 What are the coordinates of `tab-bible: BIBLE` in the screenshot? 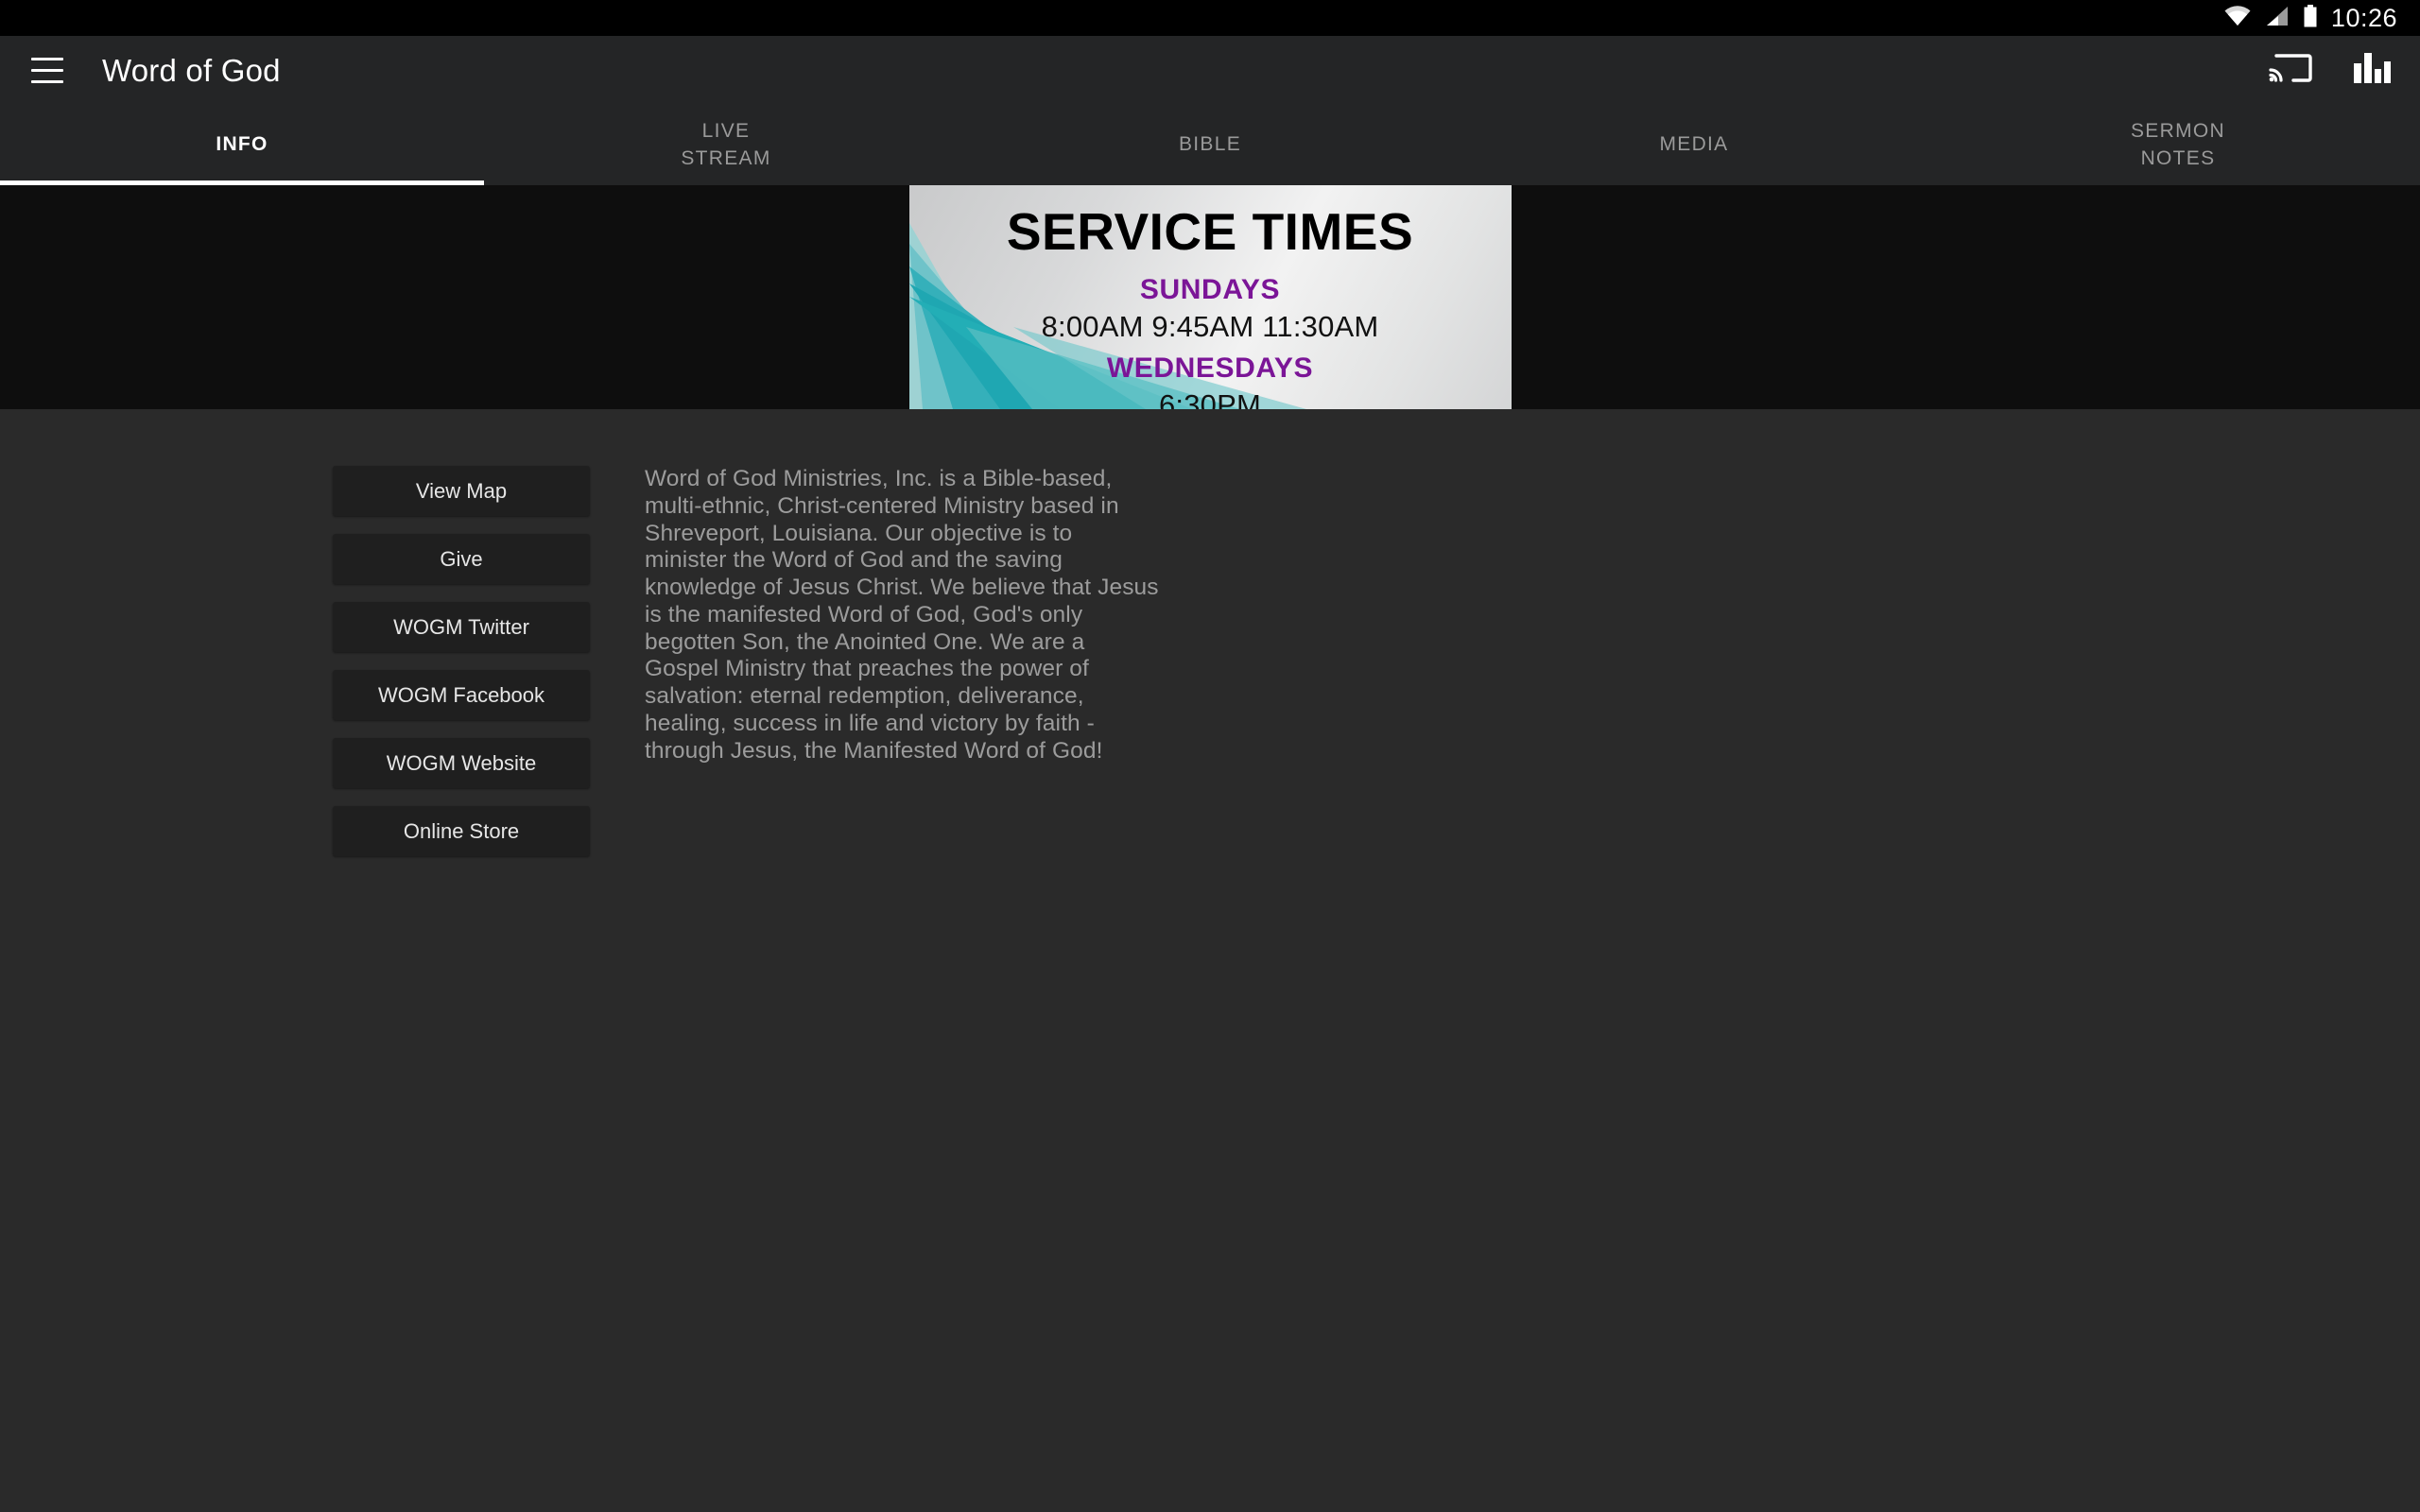 It's located at (1210, 145).